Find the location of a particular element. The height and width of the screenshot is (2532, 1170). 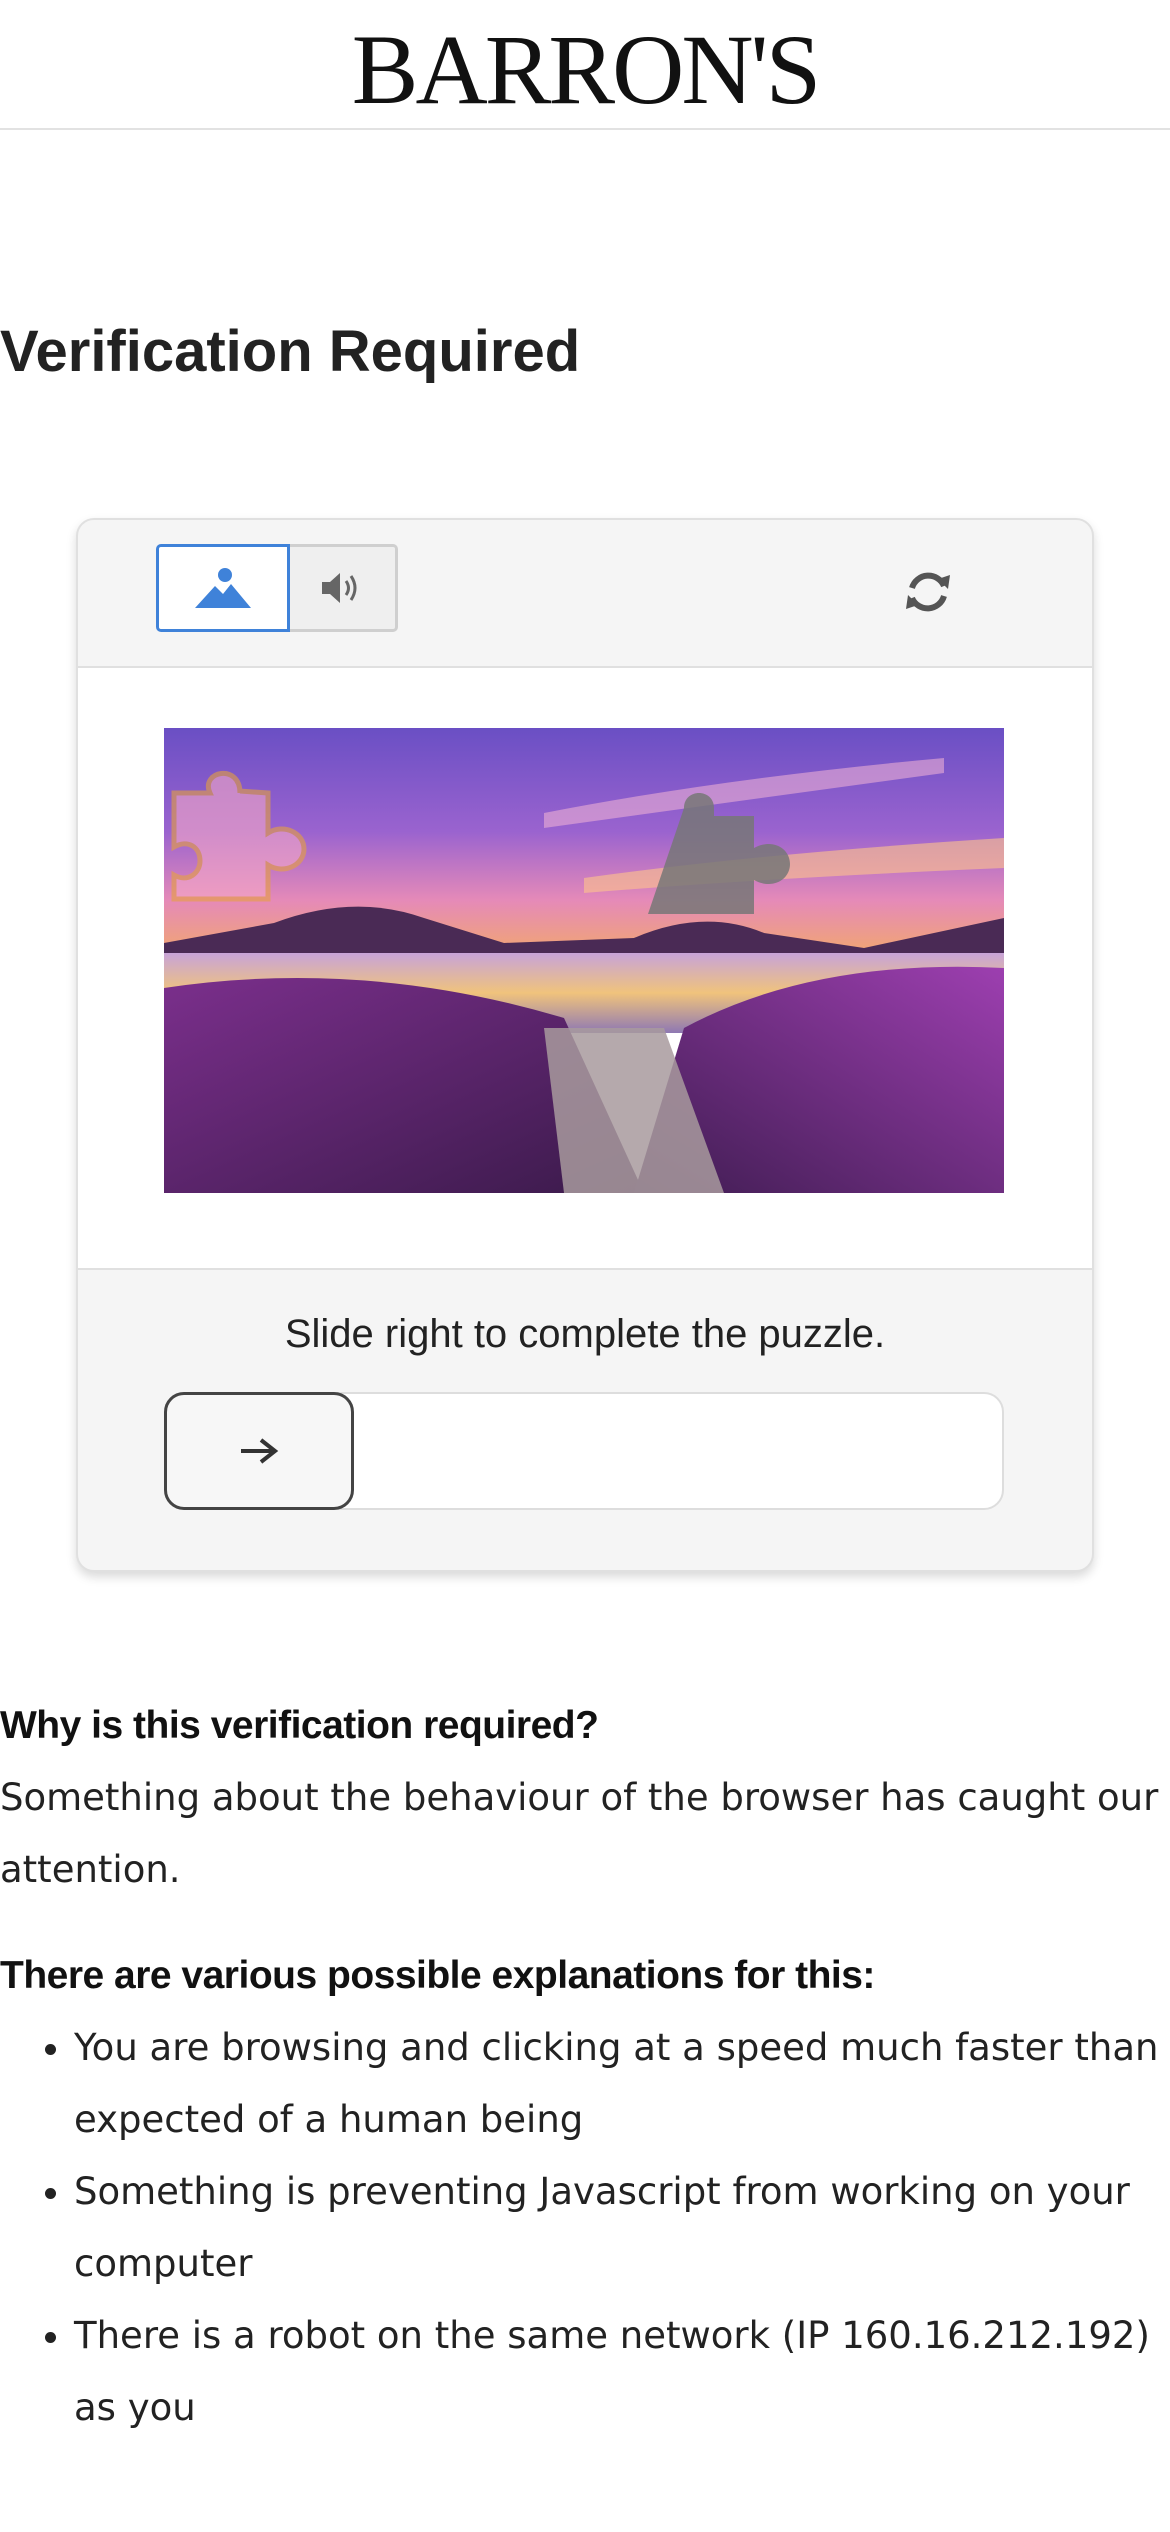

image-challenge-button is located at coordinates (223, 588).